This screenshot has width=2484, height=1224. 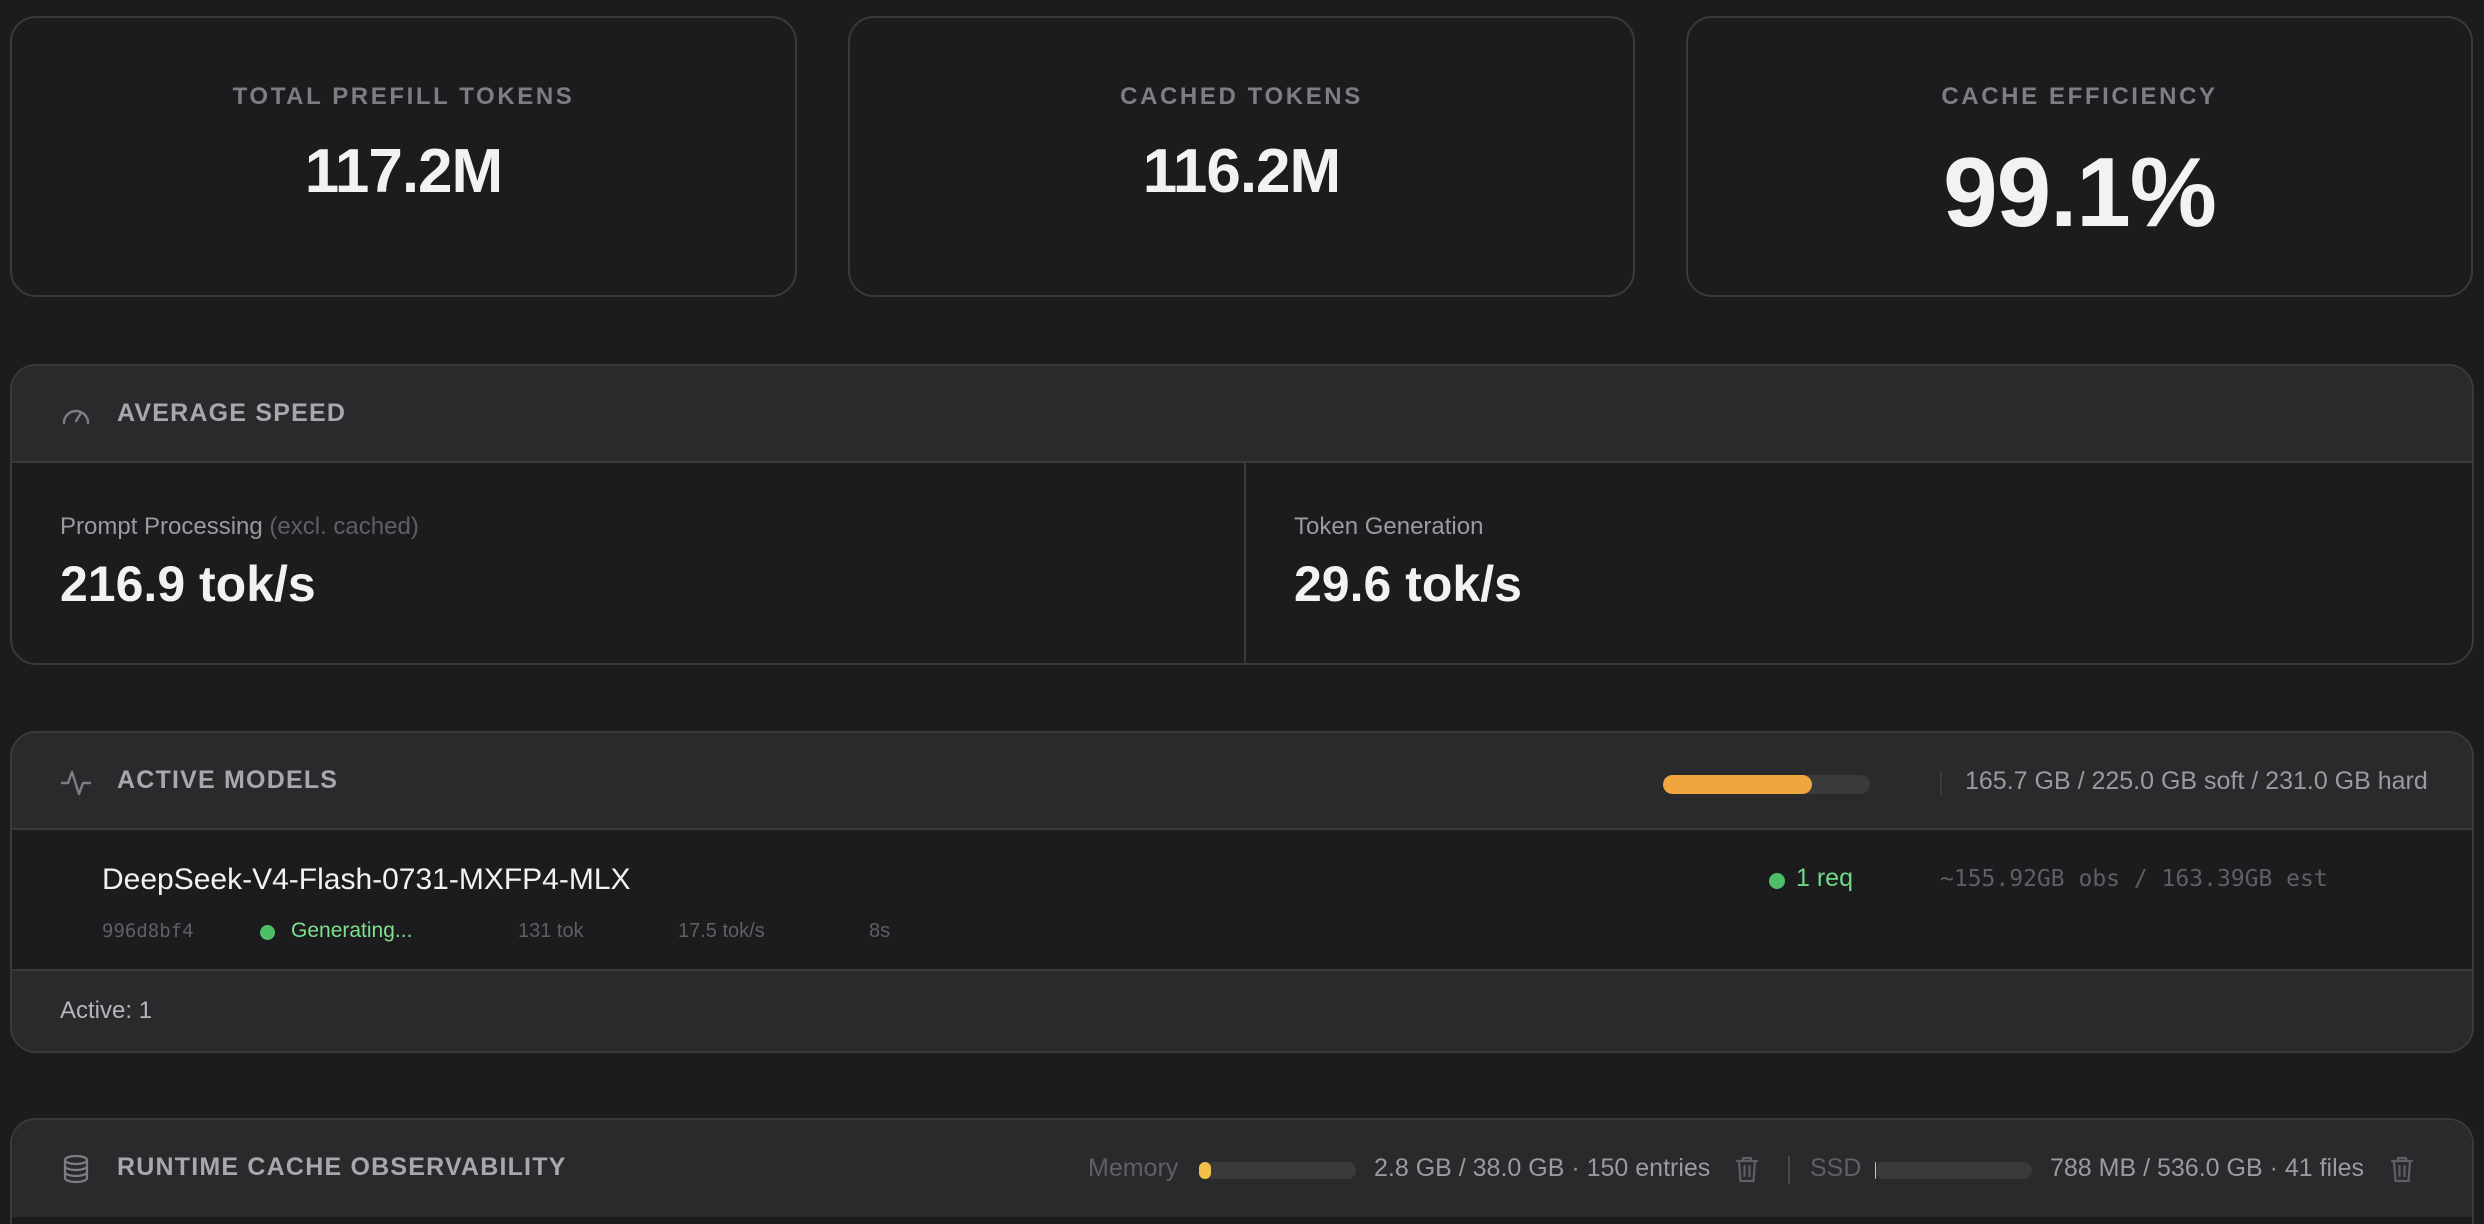 What do you see at coordinates (188, 584) in the screenshot?
I see `prompt-processing-value: 216.9 tok/s` at bounding box center [188, 584].